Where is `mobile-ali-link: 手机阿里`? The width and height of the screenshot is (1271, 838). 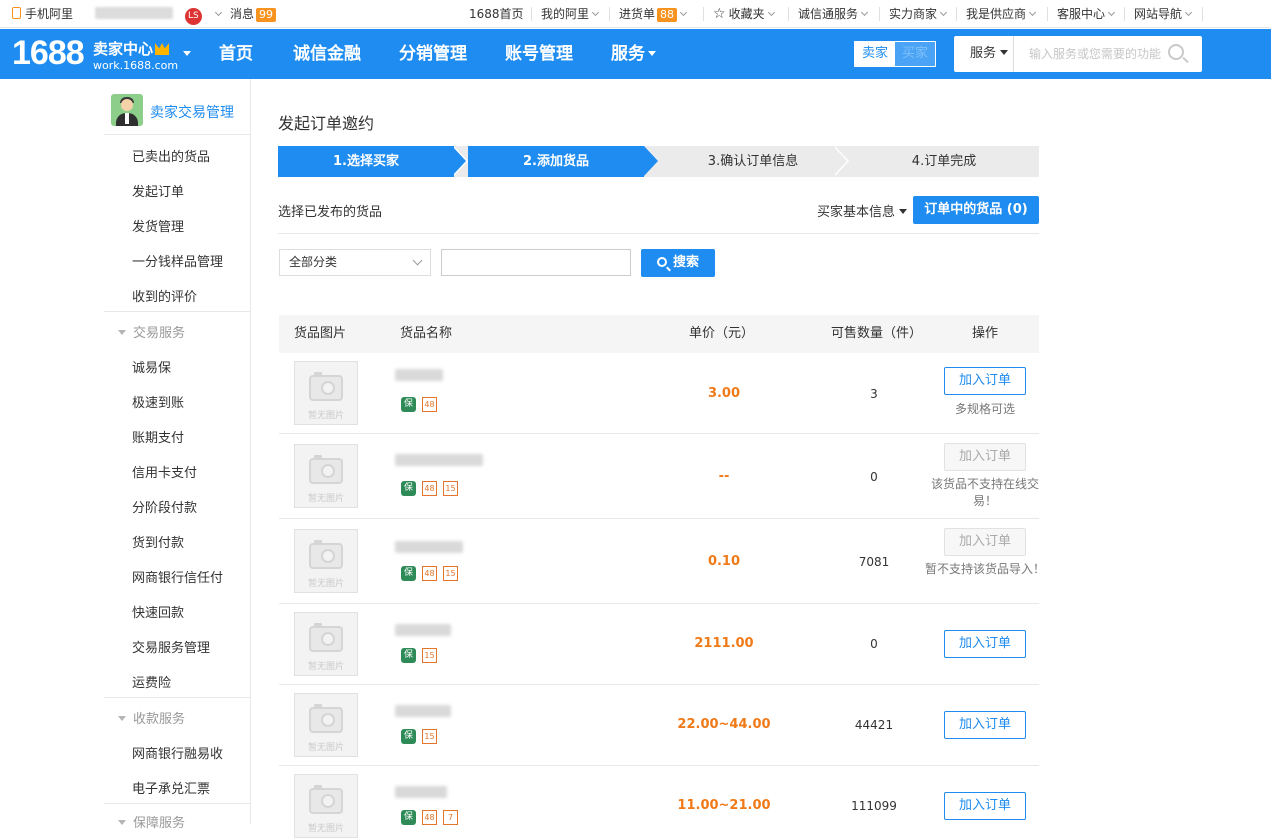 mobile-ali-link: 手机阿里 is located at coordinates (42, 14).